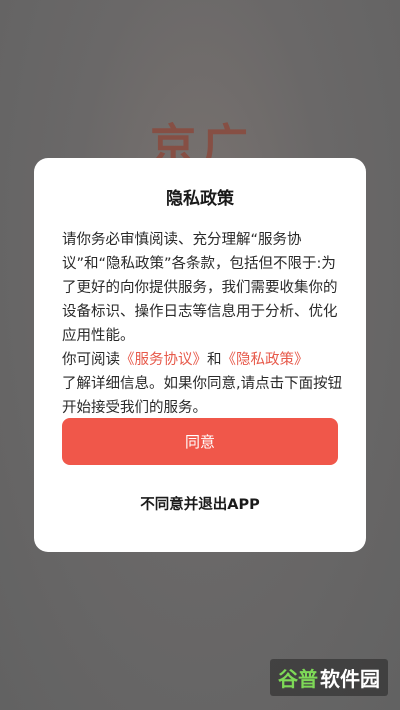  Describe the element at coordinates (91, 360) in the screenshot. I see `read-prefix-text: 你可阅读` at that location.